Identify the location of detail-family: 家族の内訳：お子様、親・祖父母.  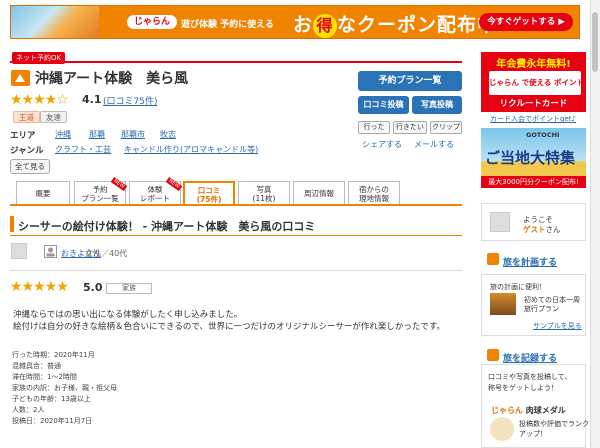
(64, 388).